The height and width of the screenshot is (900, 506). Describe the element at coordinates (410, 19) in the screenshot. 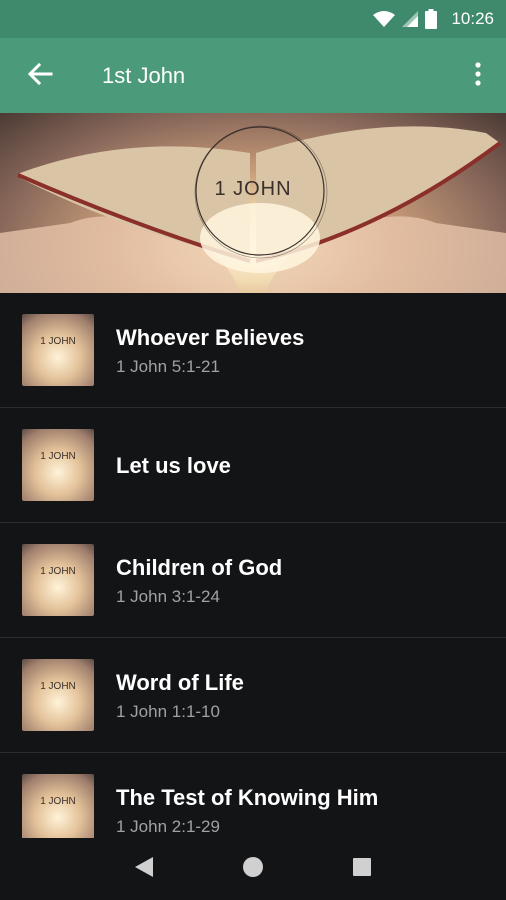

I see `cell-signal-icon` at that location.